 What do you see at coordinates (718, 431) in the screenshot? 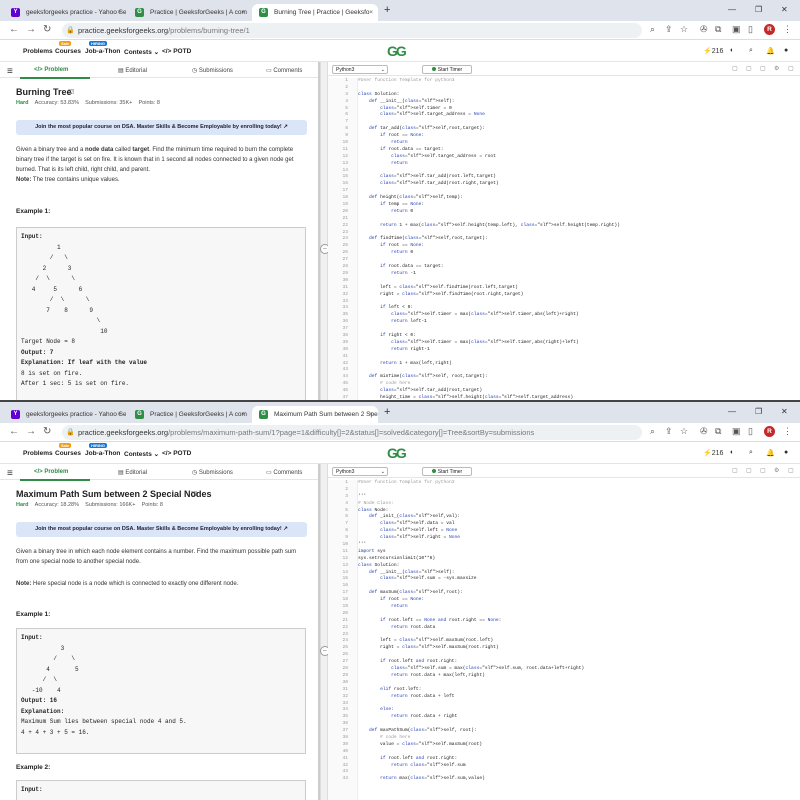
I see `extensions-puzzle-icon: ⧉` at bounding box center [718, 431].